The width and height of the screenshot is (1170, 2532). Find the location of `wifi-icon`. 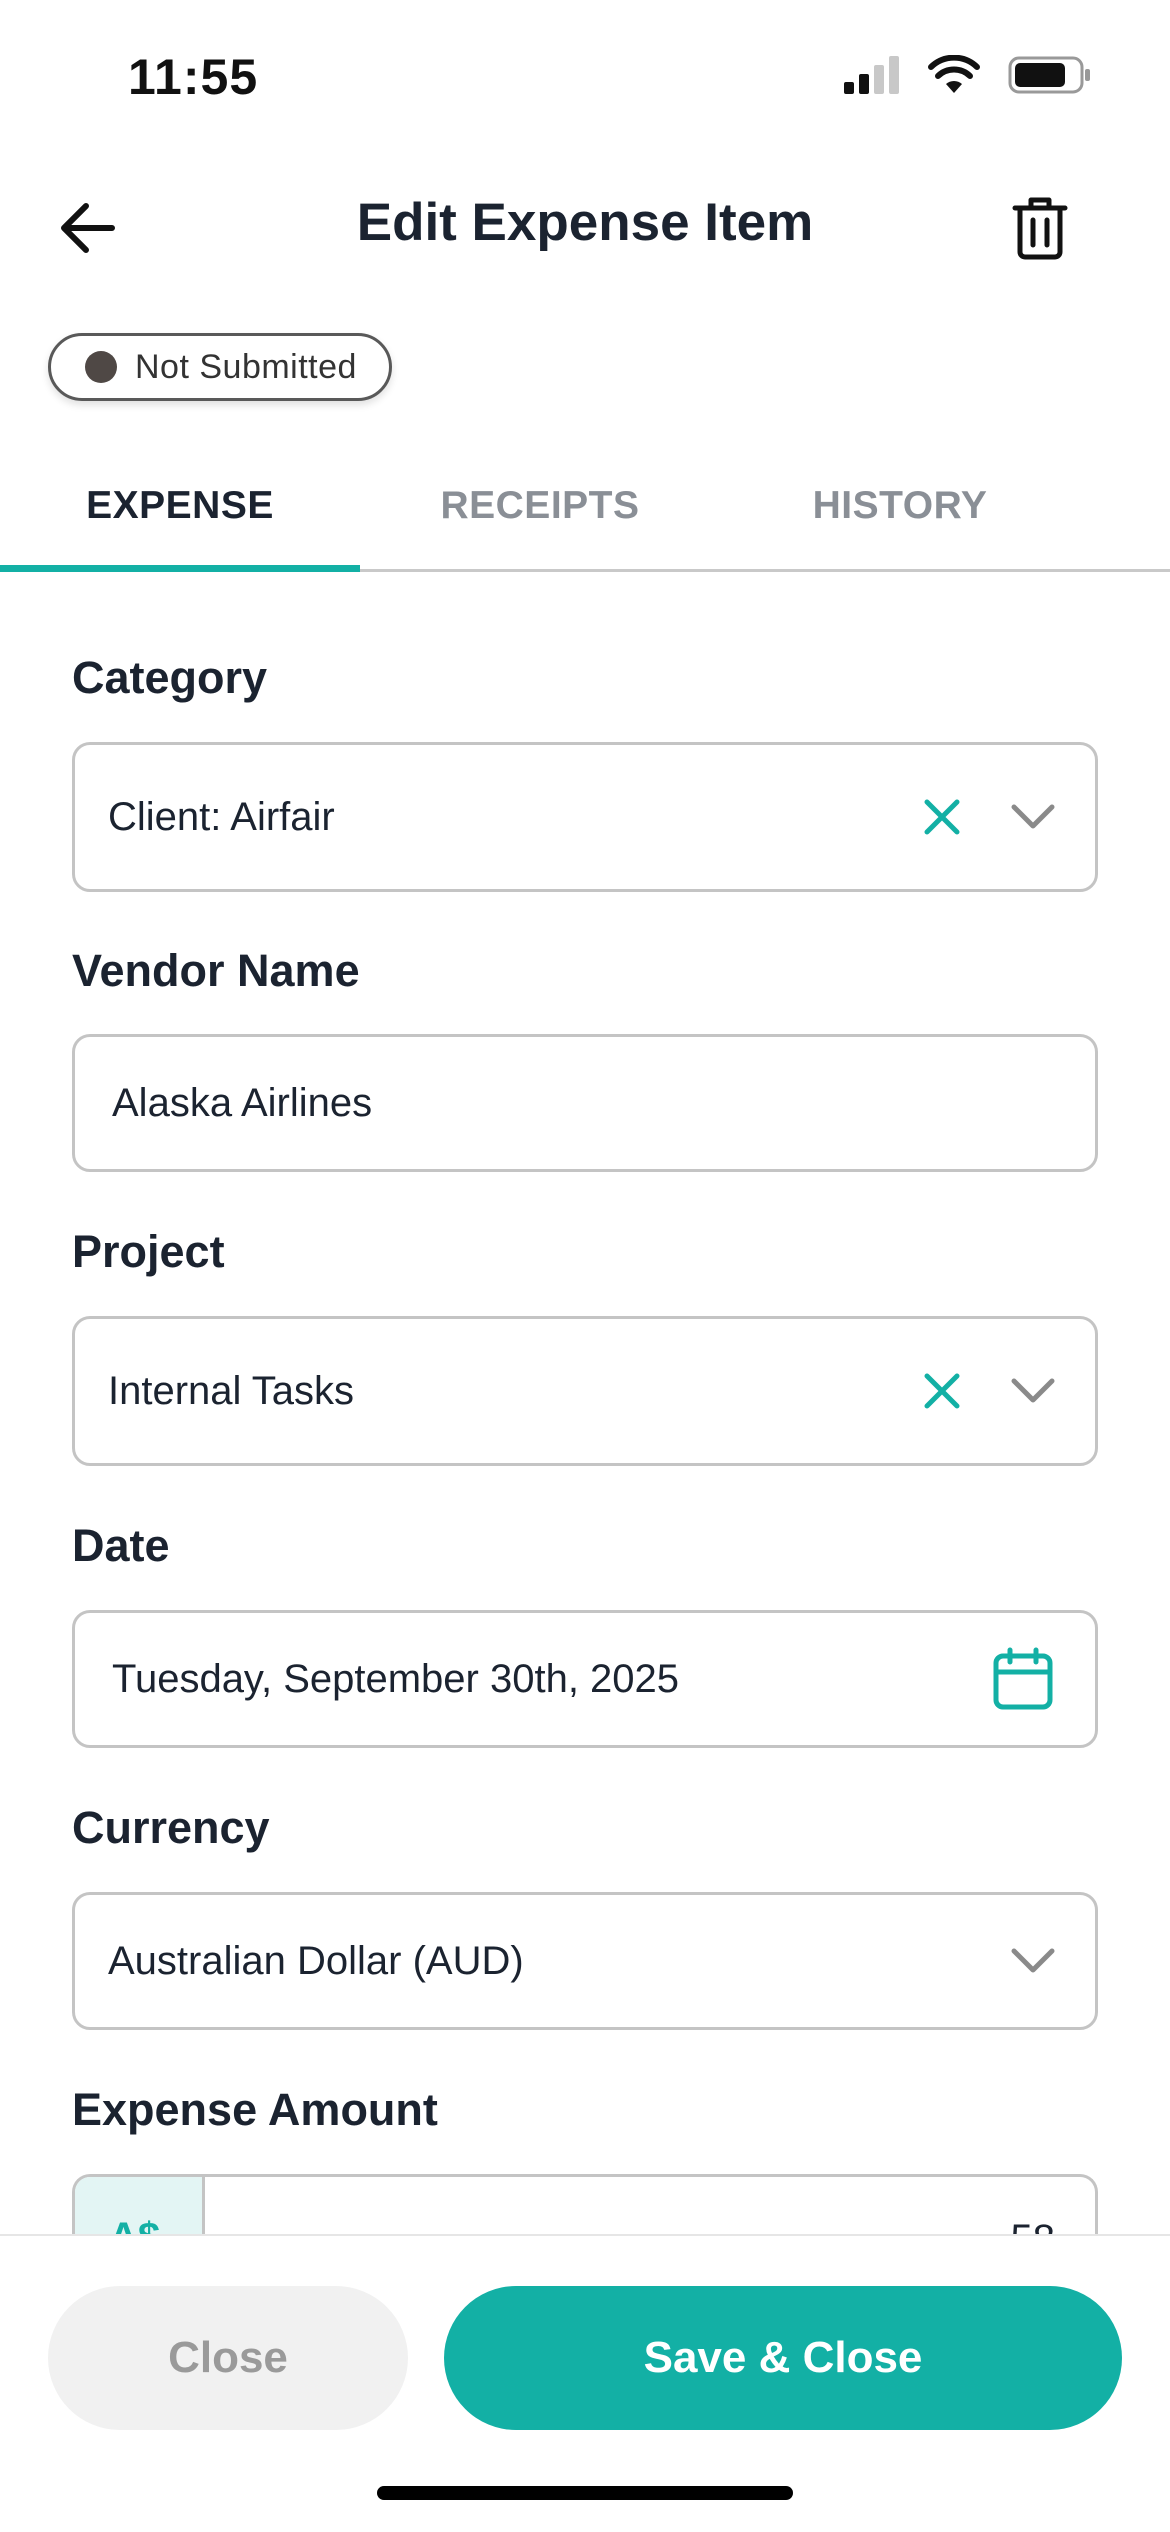

wifi-icon is located at coordinates (954, 77).